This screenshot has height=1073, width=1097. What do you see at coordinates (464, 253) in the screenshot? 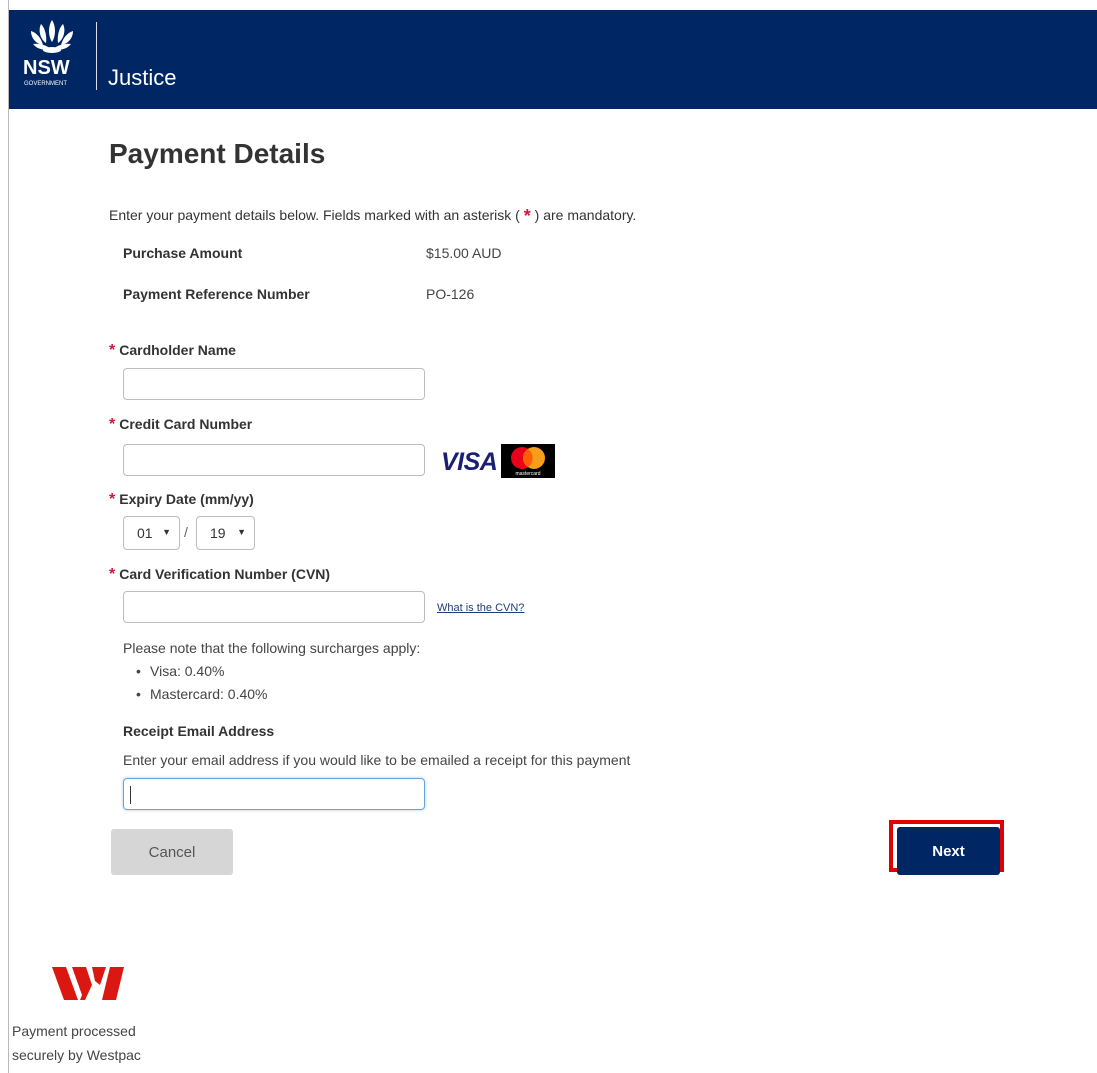
I see `purchase-amount-value: $15.00 AUD` at bounding box center [464, 253].